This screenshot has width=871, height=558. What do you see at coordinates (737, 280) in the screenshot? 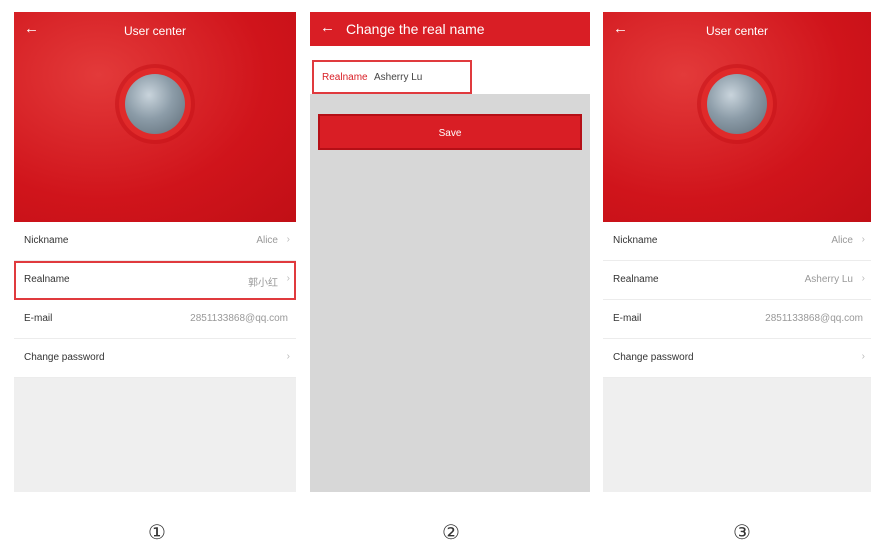
I see `row-realname: Realname Asherry Lu ›` at bounding box center [737, 280].